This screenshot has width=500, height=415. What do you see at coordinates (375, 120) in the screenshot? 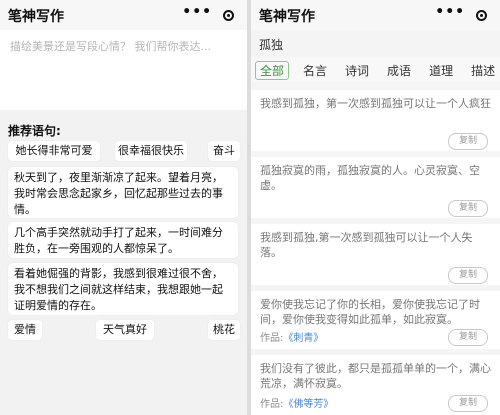
I see `result-card: 我感到孤独，第一次感到孤独可以让一个人疯狂 复制` at bounding box center [375, 120].